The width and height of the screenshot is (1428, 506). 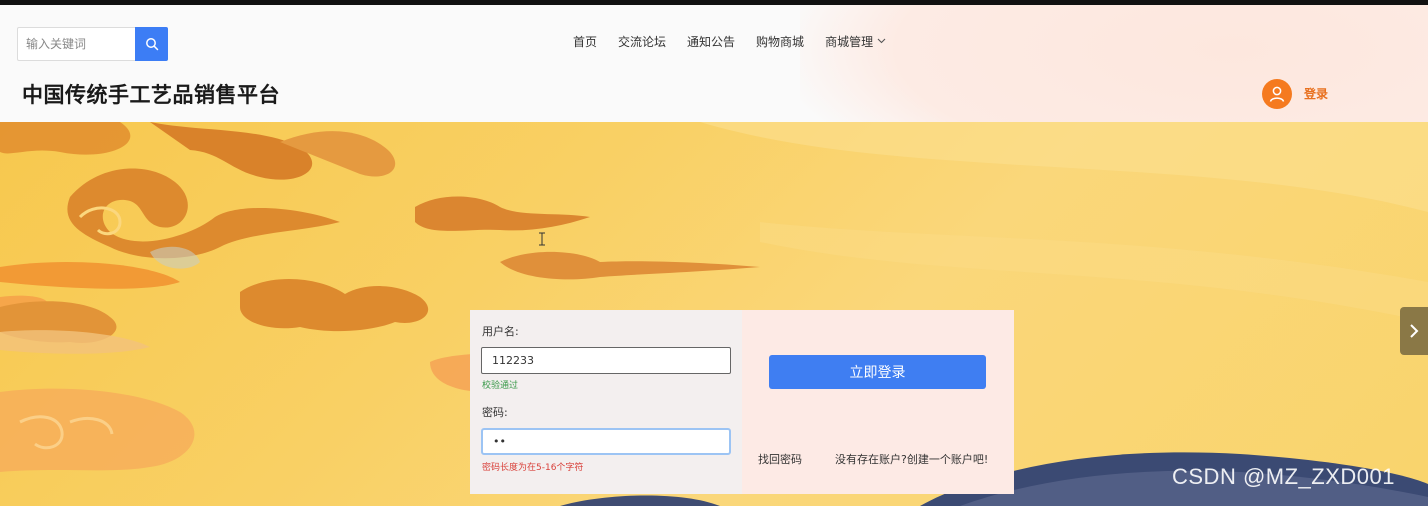 What do you see at coordinates (911, 459) in the screenshot?
I see `register-link: 没有存在账户?创建一个账户吧!` at bounding box center [911, 459].